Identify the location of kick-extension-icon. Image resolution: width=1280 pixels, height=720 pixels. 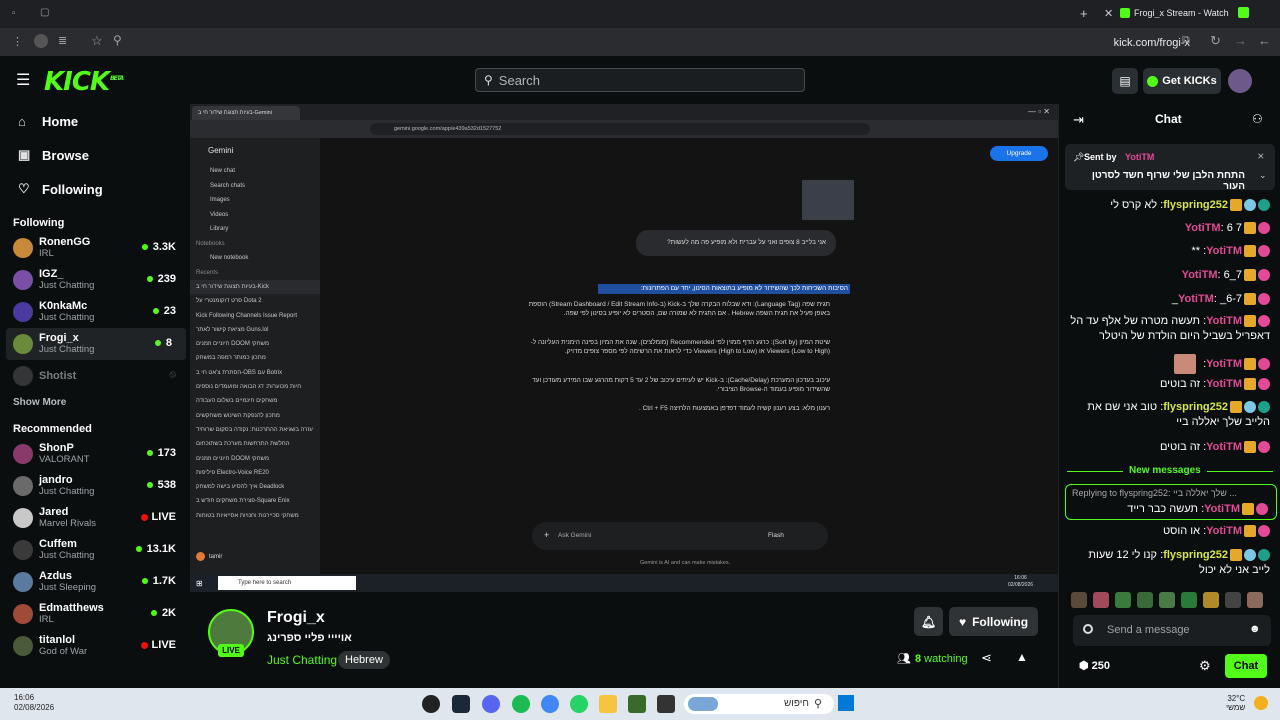
(1243, 12).